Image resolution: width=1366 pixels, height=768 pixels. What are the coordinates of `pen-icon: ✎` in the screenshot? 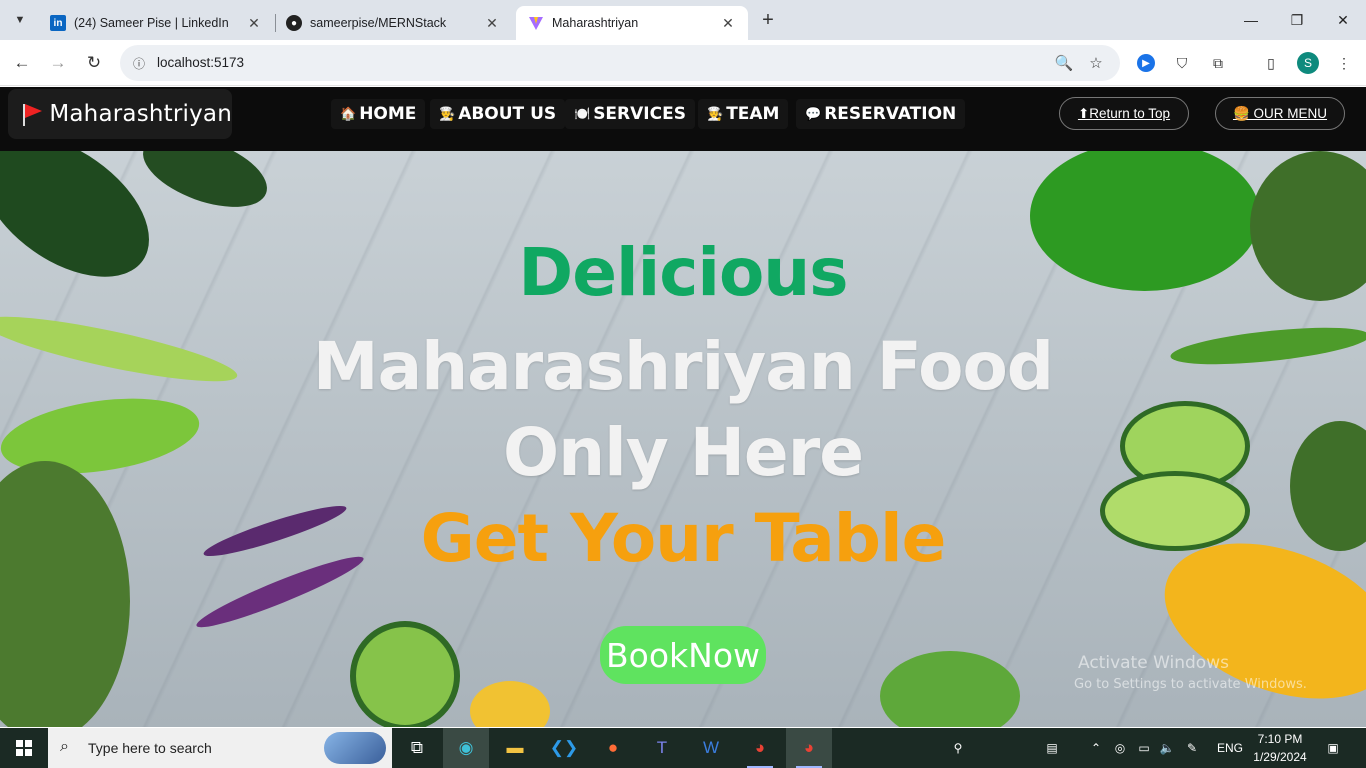 It's located at (1192, 748).